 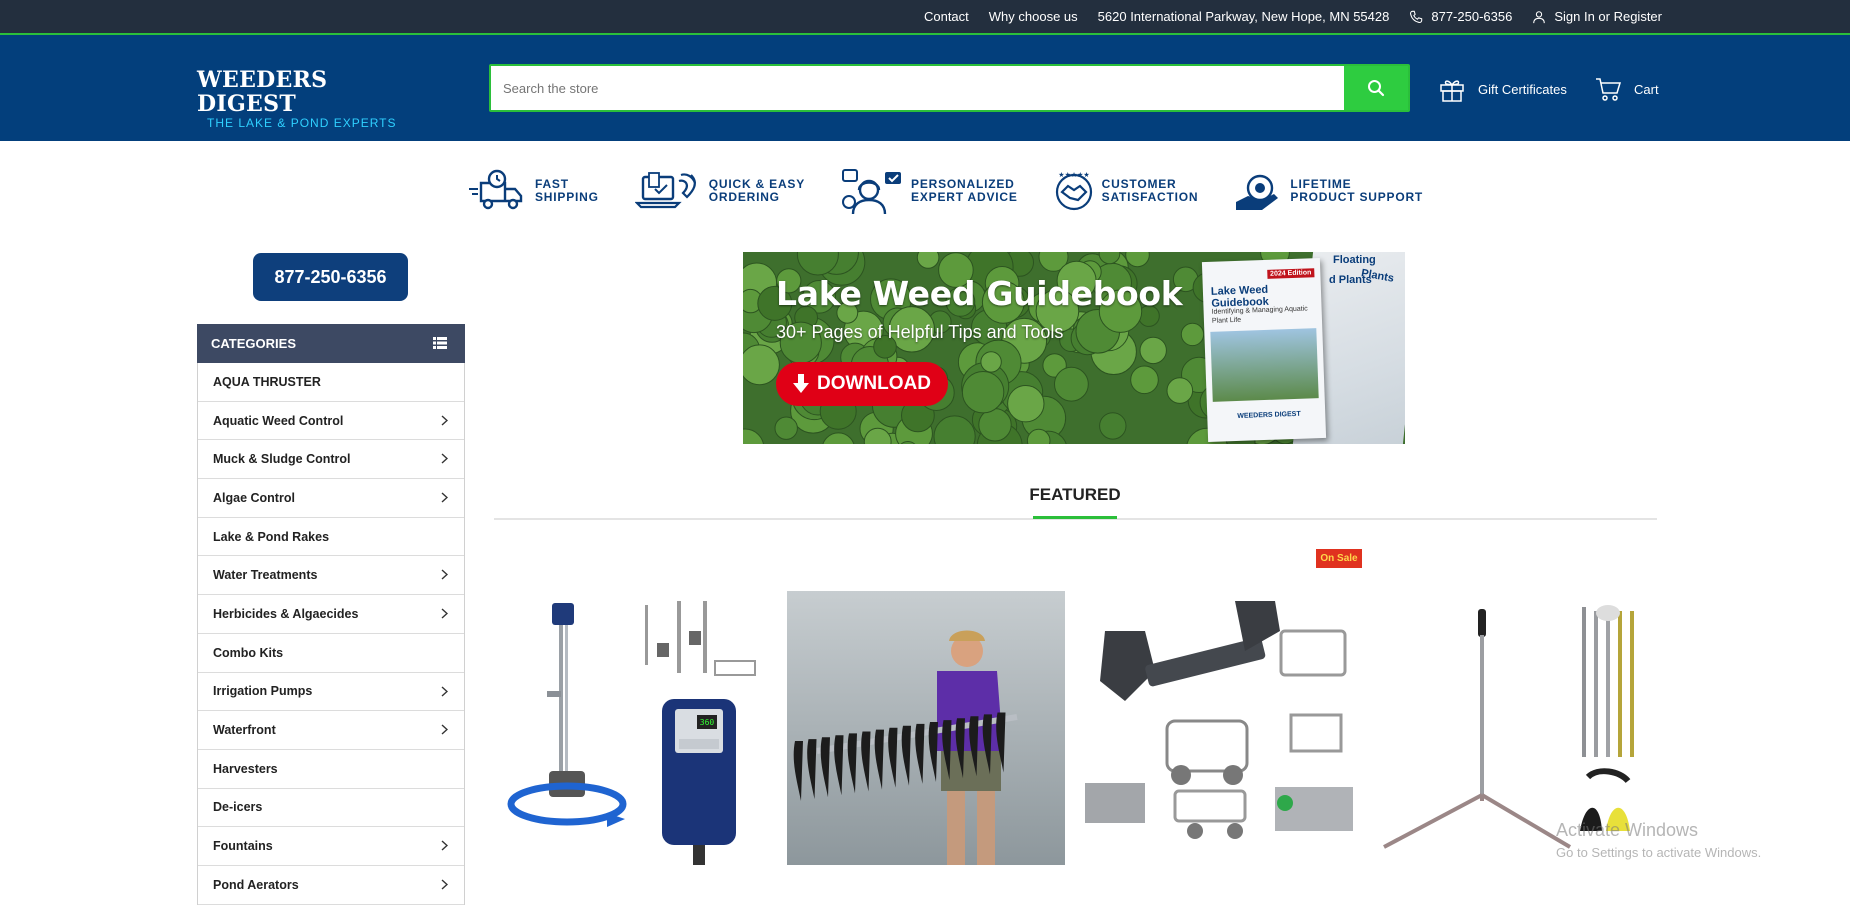 What do you see at coordinates (1539, 16) in the screenshot?
I see `user-icon` at bounding box center [1539, 16].